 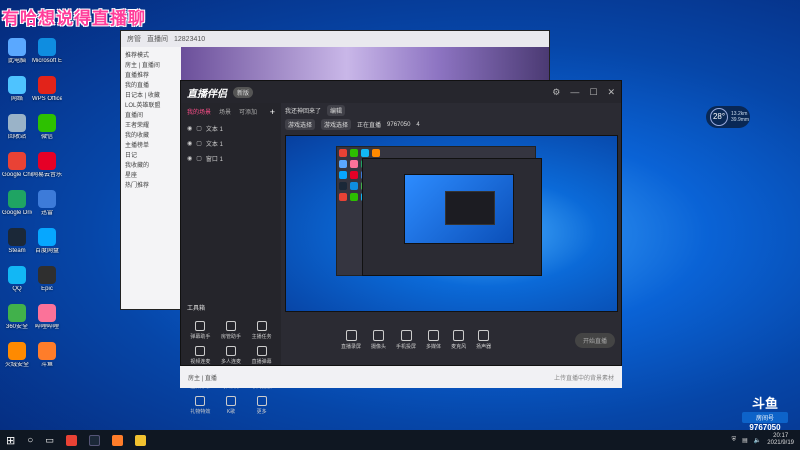 What do you see at coordinates (593, 92) in the screenshot?
I see `maximize-icon: ☐` at bounding box center [593, 92].